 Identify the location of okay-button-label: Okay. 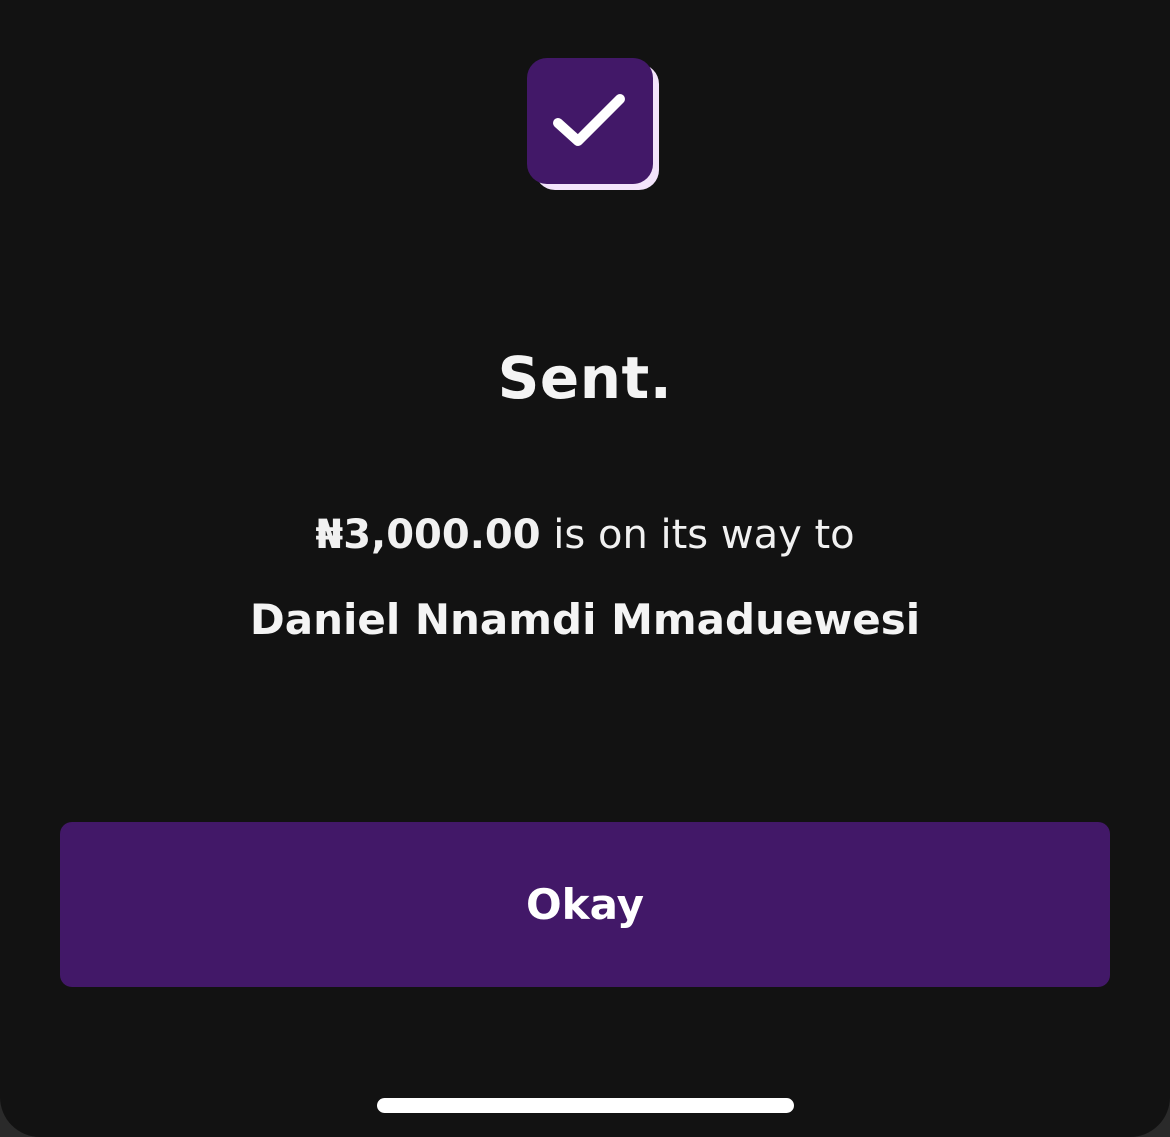
(585, 904).